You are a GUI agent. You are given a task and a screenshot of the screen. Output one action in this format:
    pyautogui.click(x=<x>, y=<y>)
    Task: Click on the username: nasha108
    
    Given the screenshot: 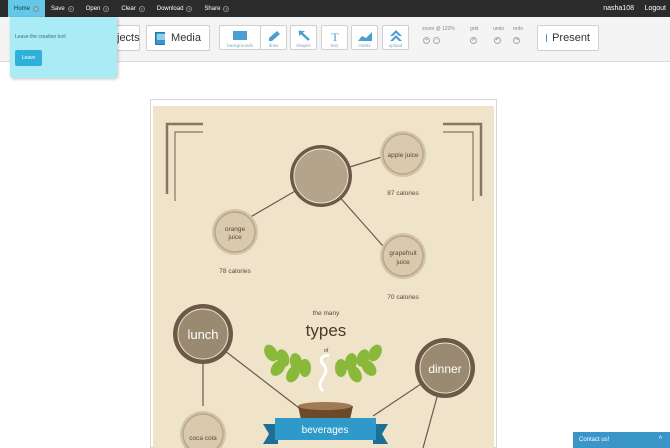 What is the action you would take?
    pyautogui.click(x=618, y=8)
    